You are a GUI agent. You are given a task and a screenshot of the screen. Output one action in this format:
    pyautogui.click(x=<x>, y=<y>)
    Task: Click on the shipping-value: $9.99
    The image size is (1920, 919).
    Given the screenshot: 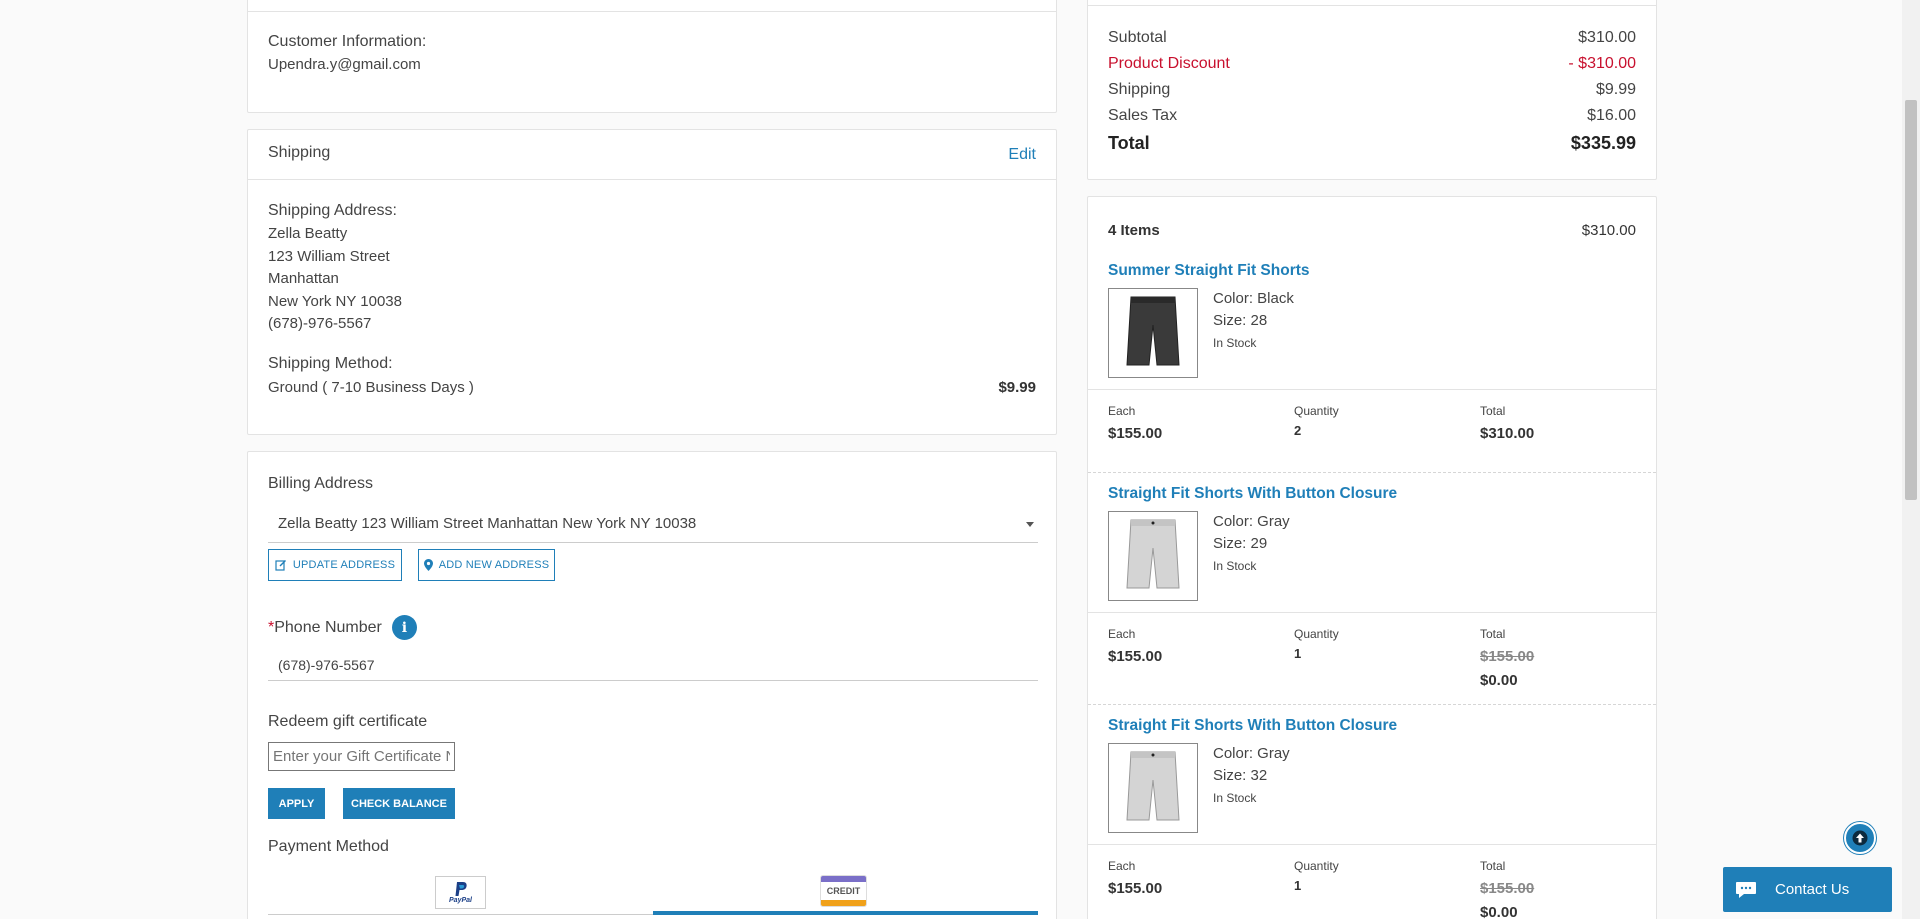 What is the action you would take?
    pyautogui.click(x=1615, y=89)
    